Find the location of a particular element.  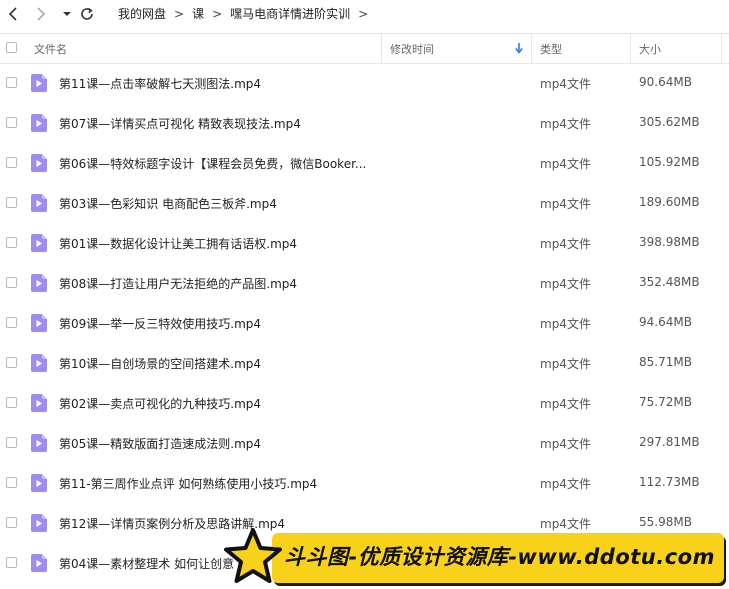

table-row: 第09课—举一反三特效使用技巧.mp4 mp4文件 94.64MB is located at coordinates (364, 323).